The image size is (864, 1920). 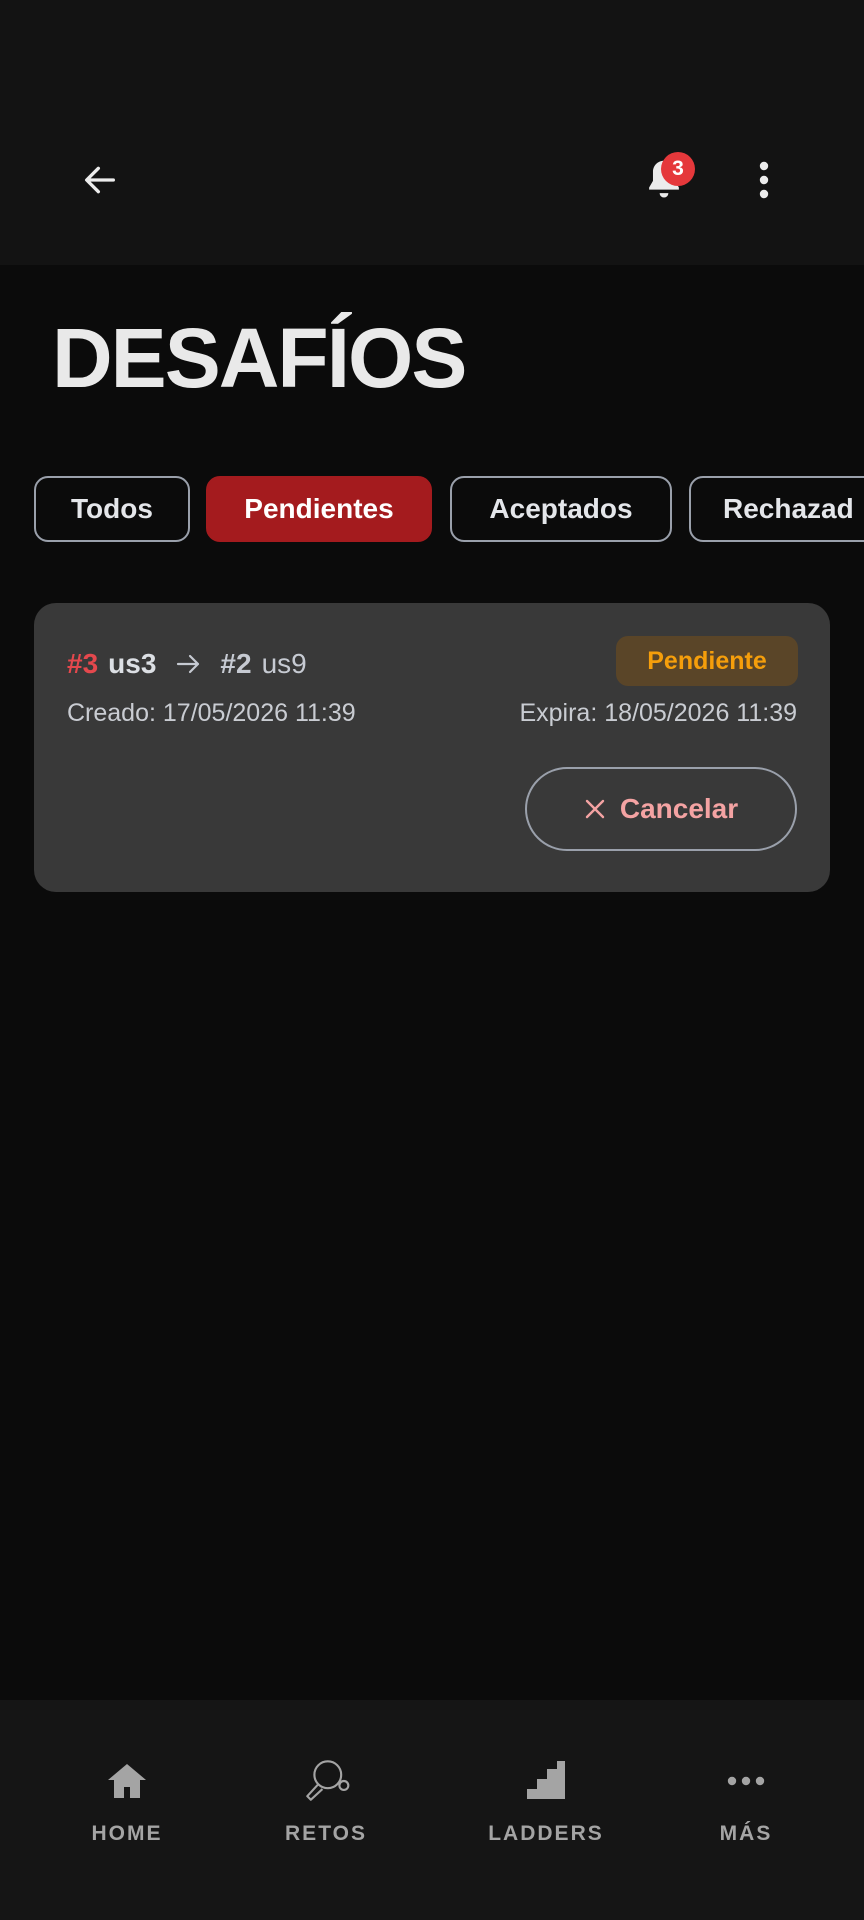 What do you see at coordinates (678, 169) in the screenshot?
I see `notification-count-badge: 3` at bounding box center [678, 169].